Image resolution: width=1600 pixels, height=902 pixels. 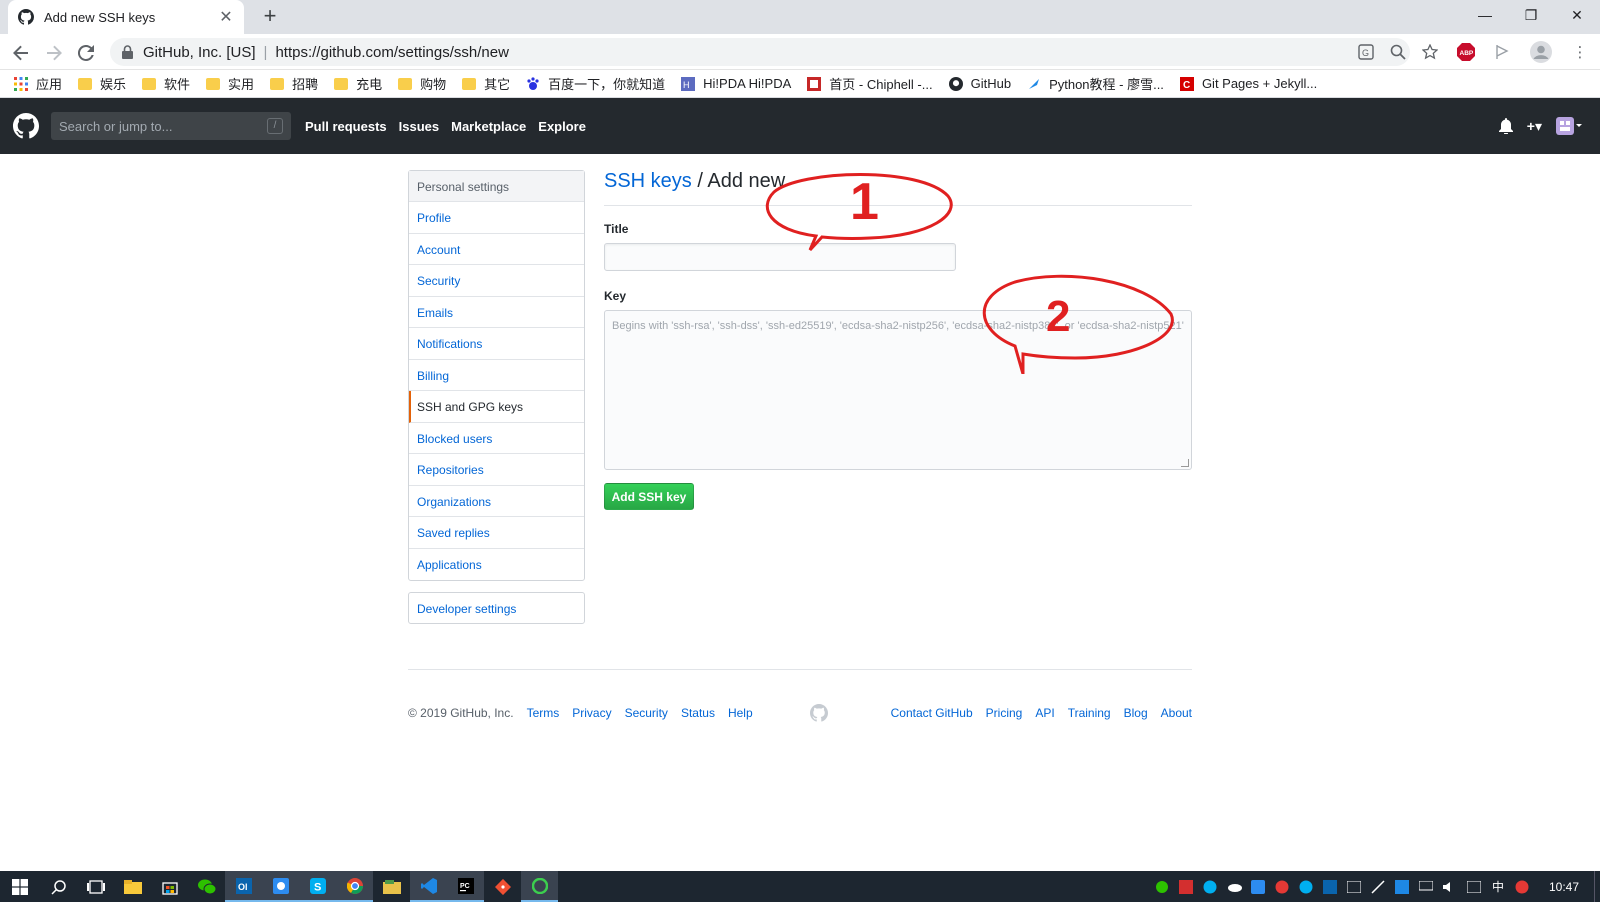 What do you see at coordinates (496, 218) in the screenshot?
I see `sidebar-item-profile: Profile` at bounding box center [496, 218].